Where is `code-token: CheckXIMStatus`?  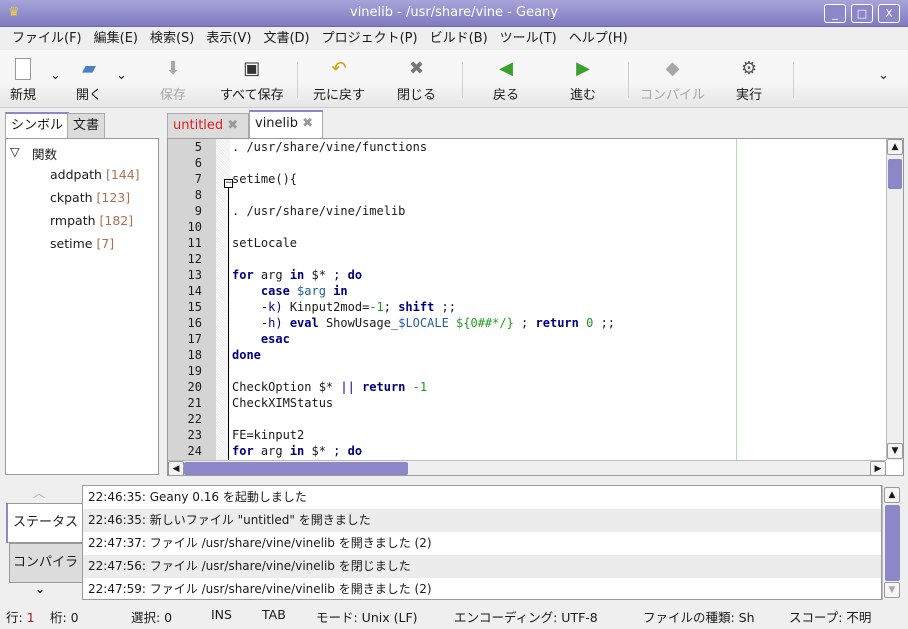 code-token: CheckXIMStatus is located at coordinates (283, 403).